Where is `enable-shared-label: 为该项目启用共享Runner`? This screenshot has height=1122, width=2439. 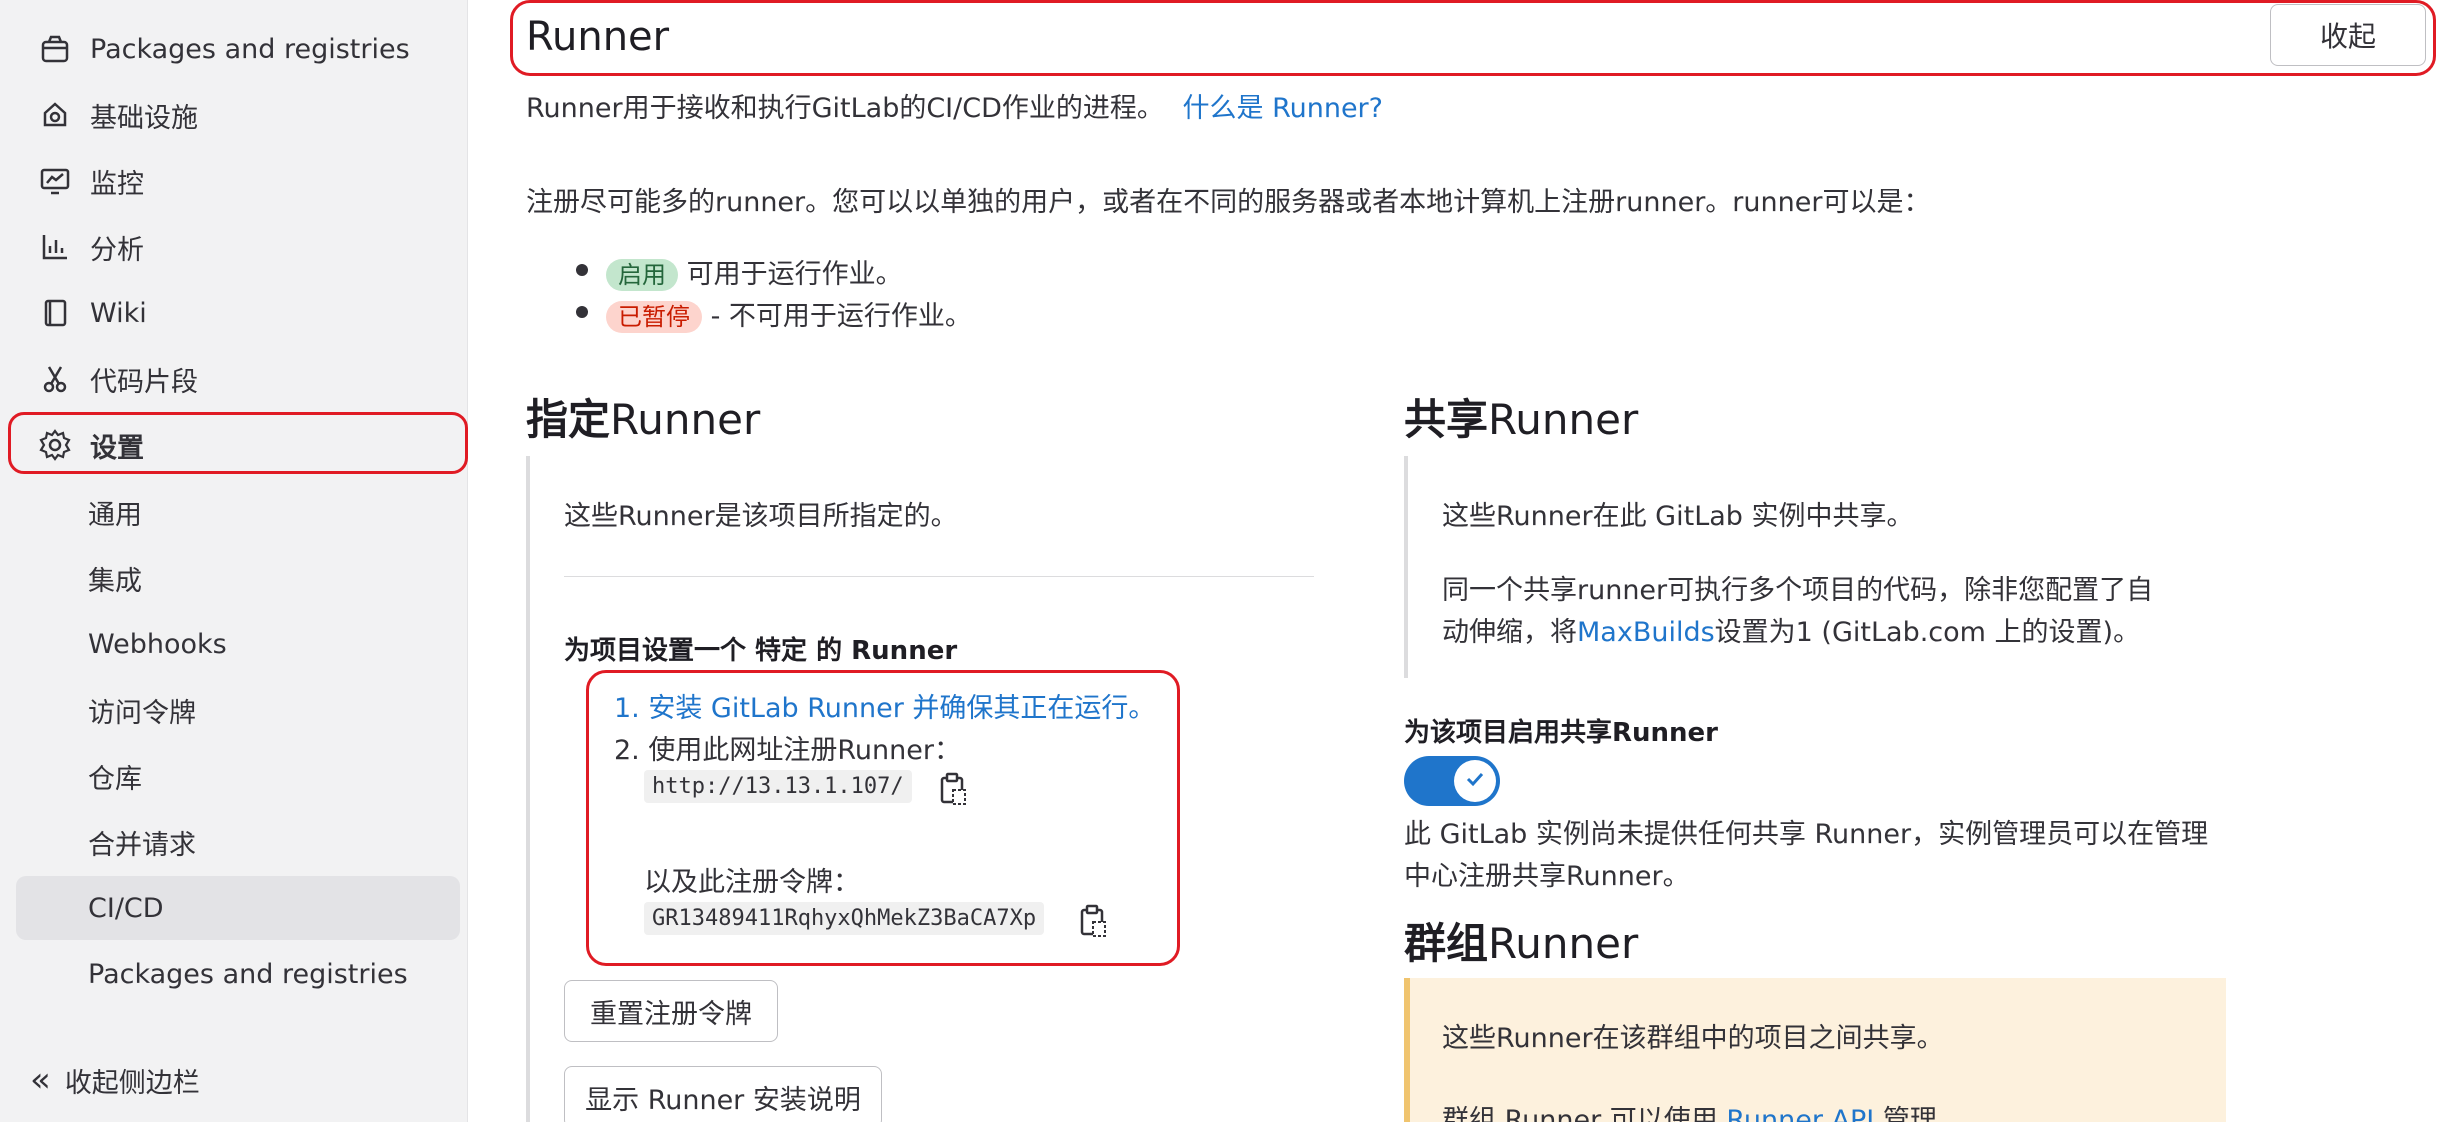
enable-shared-label: 为该项目启用共享Runner is located at coordinates (1561, 733).